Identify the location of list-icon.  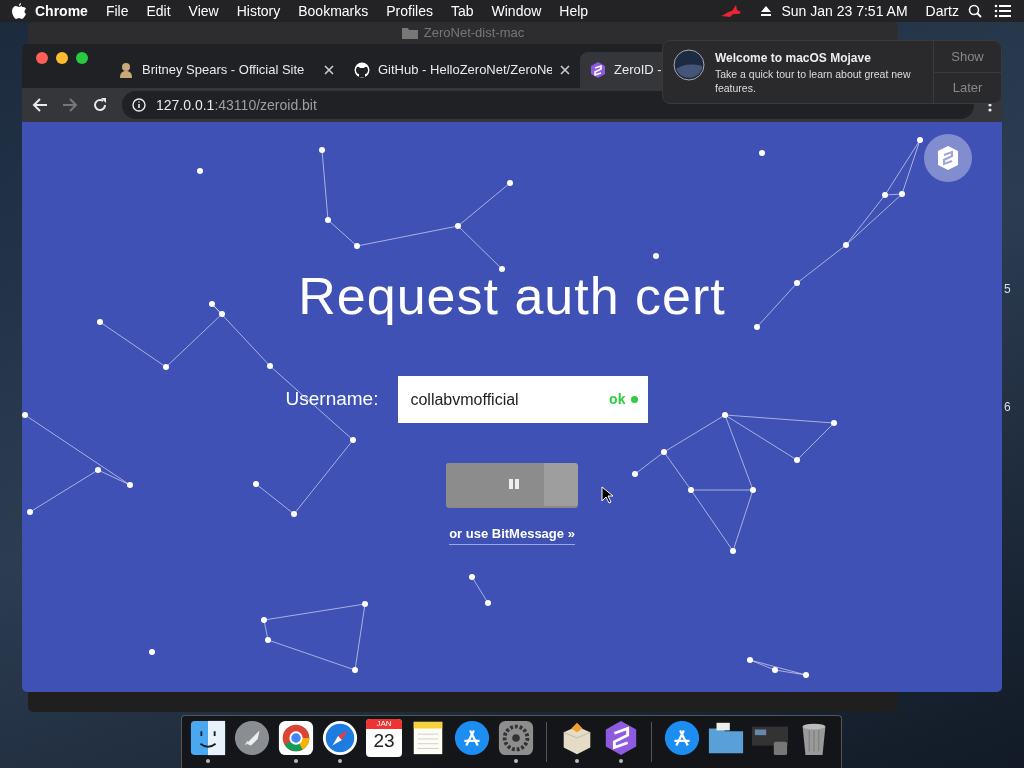
(1003, 11).